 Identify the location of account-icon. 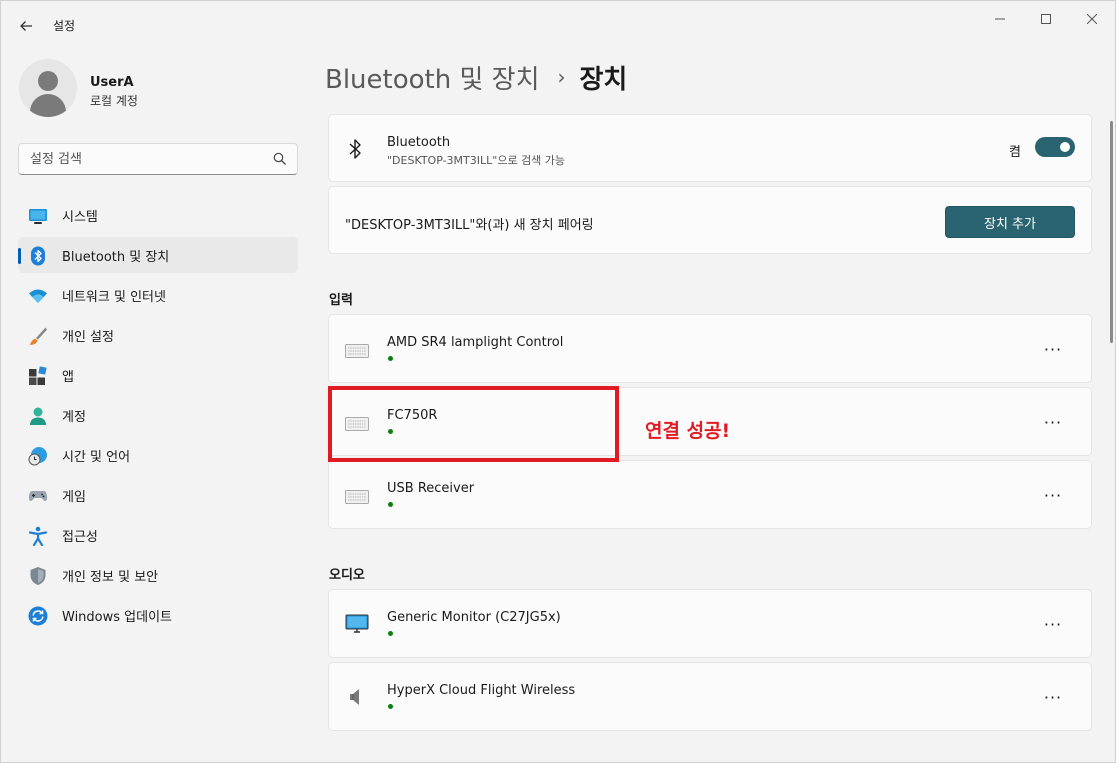
(38, 416).